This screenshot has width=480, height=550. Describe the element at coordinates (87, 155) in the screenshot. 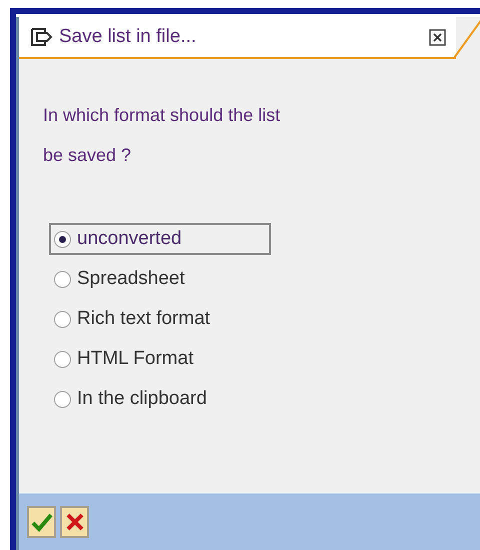

I see `question-text: be saved ?` at that location.